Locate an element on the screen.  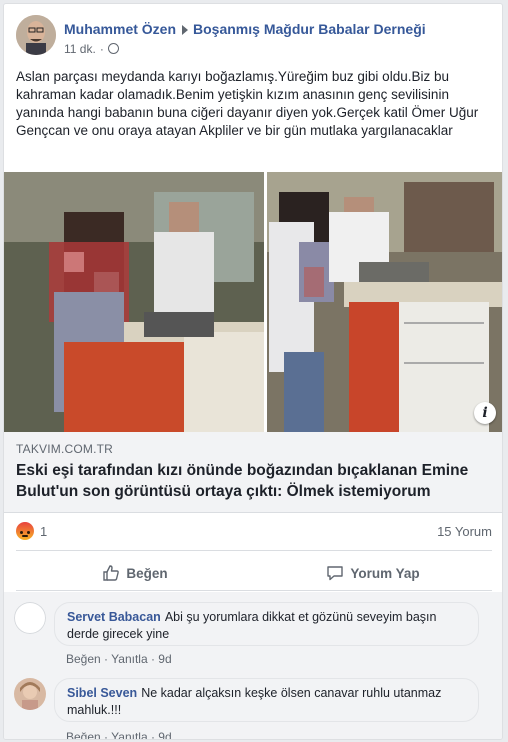
post-timestamp: 11 dk. is located at coordinates (80, 49).